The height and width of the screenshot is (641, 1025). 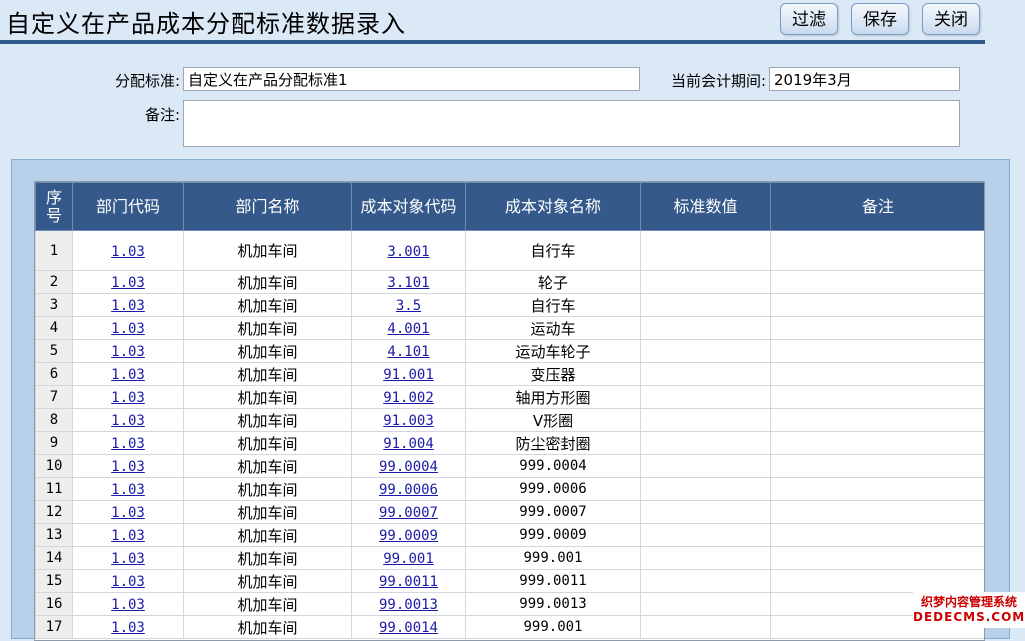 I want to click on obj-code-link: 99.0013, so click(x=408, y=605).